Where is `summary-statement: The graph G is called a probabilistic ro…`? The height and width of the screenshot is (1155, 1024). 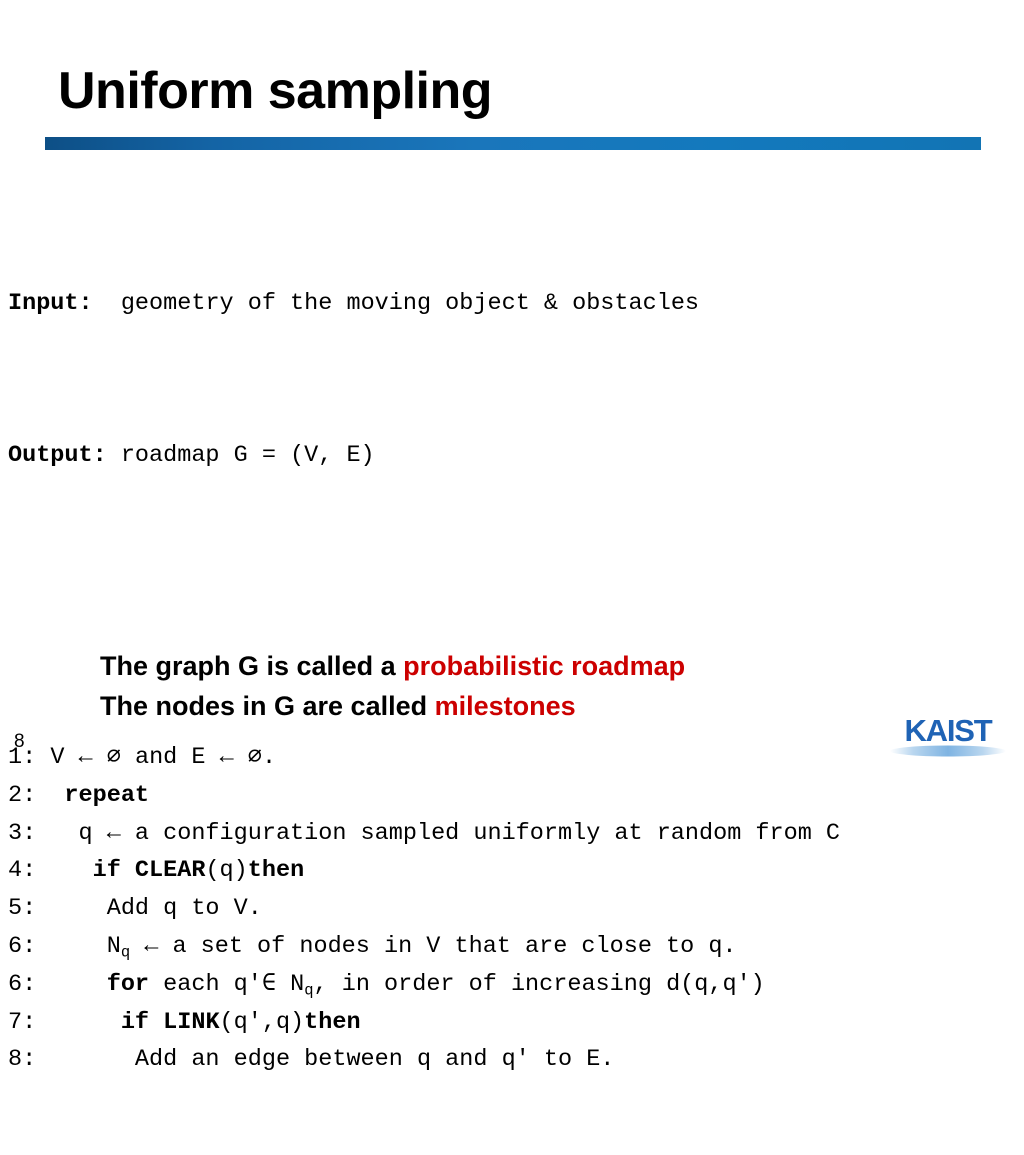 summary-statement: The graph G is called a probabilistic ro… is located at coordinates (392, 686).